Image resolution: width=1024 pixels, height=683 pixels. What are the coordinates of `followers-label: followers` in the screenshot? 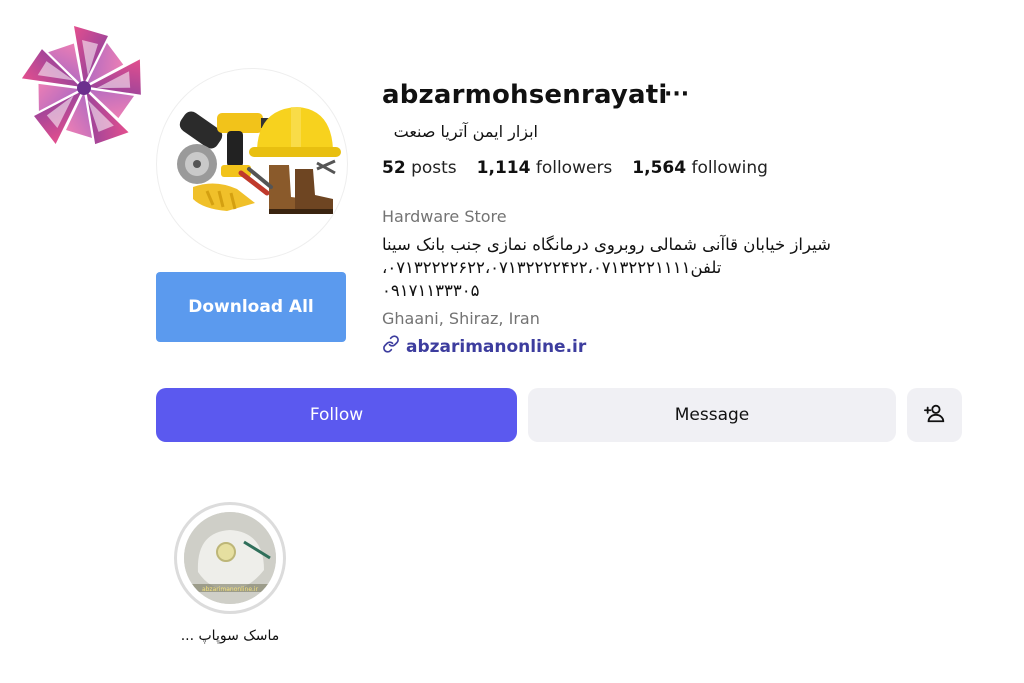 It's located at (574, 168).